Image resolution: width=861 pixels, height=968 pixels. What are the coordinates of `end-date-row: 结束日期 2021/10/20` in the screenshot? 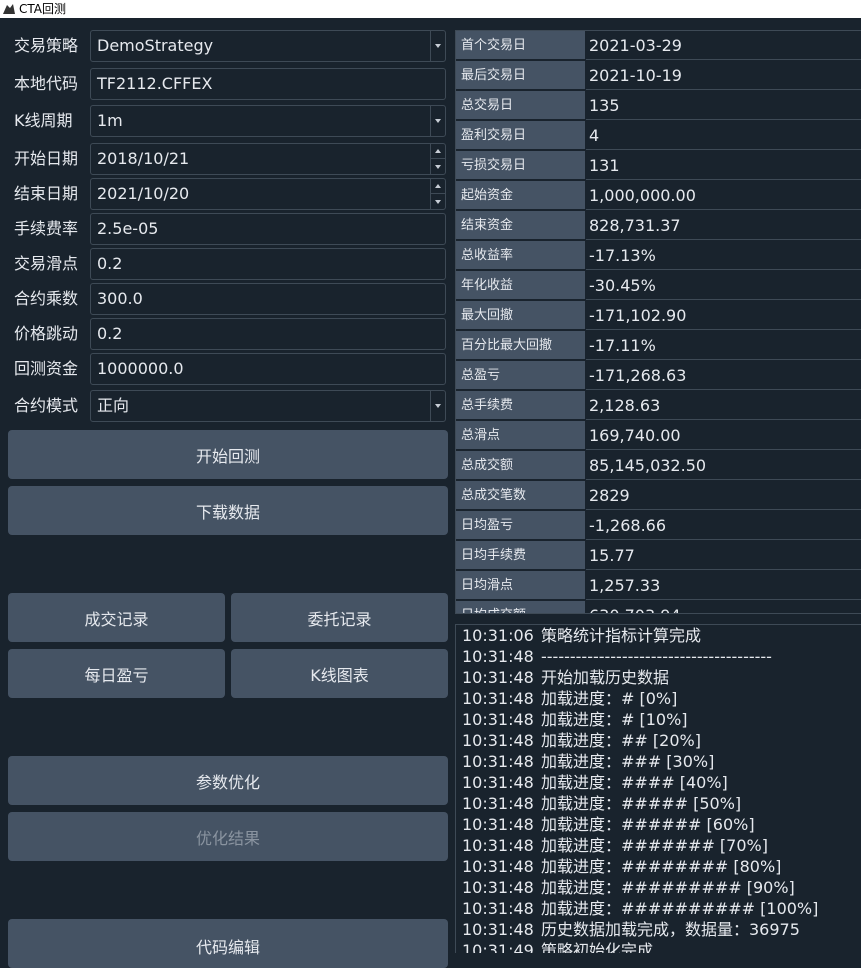 It's located at (229, 194).